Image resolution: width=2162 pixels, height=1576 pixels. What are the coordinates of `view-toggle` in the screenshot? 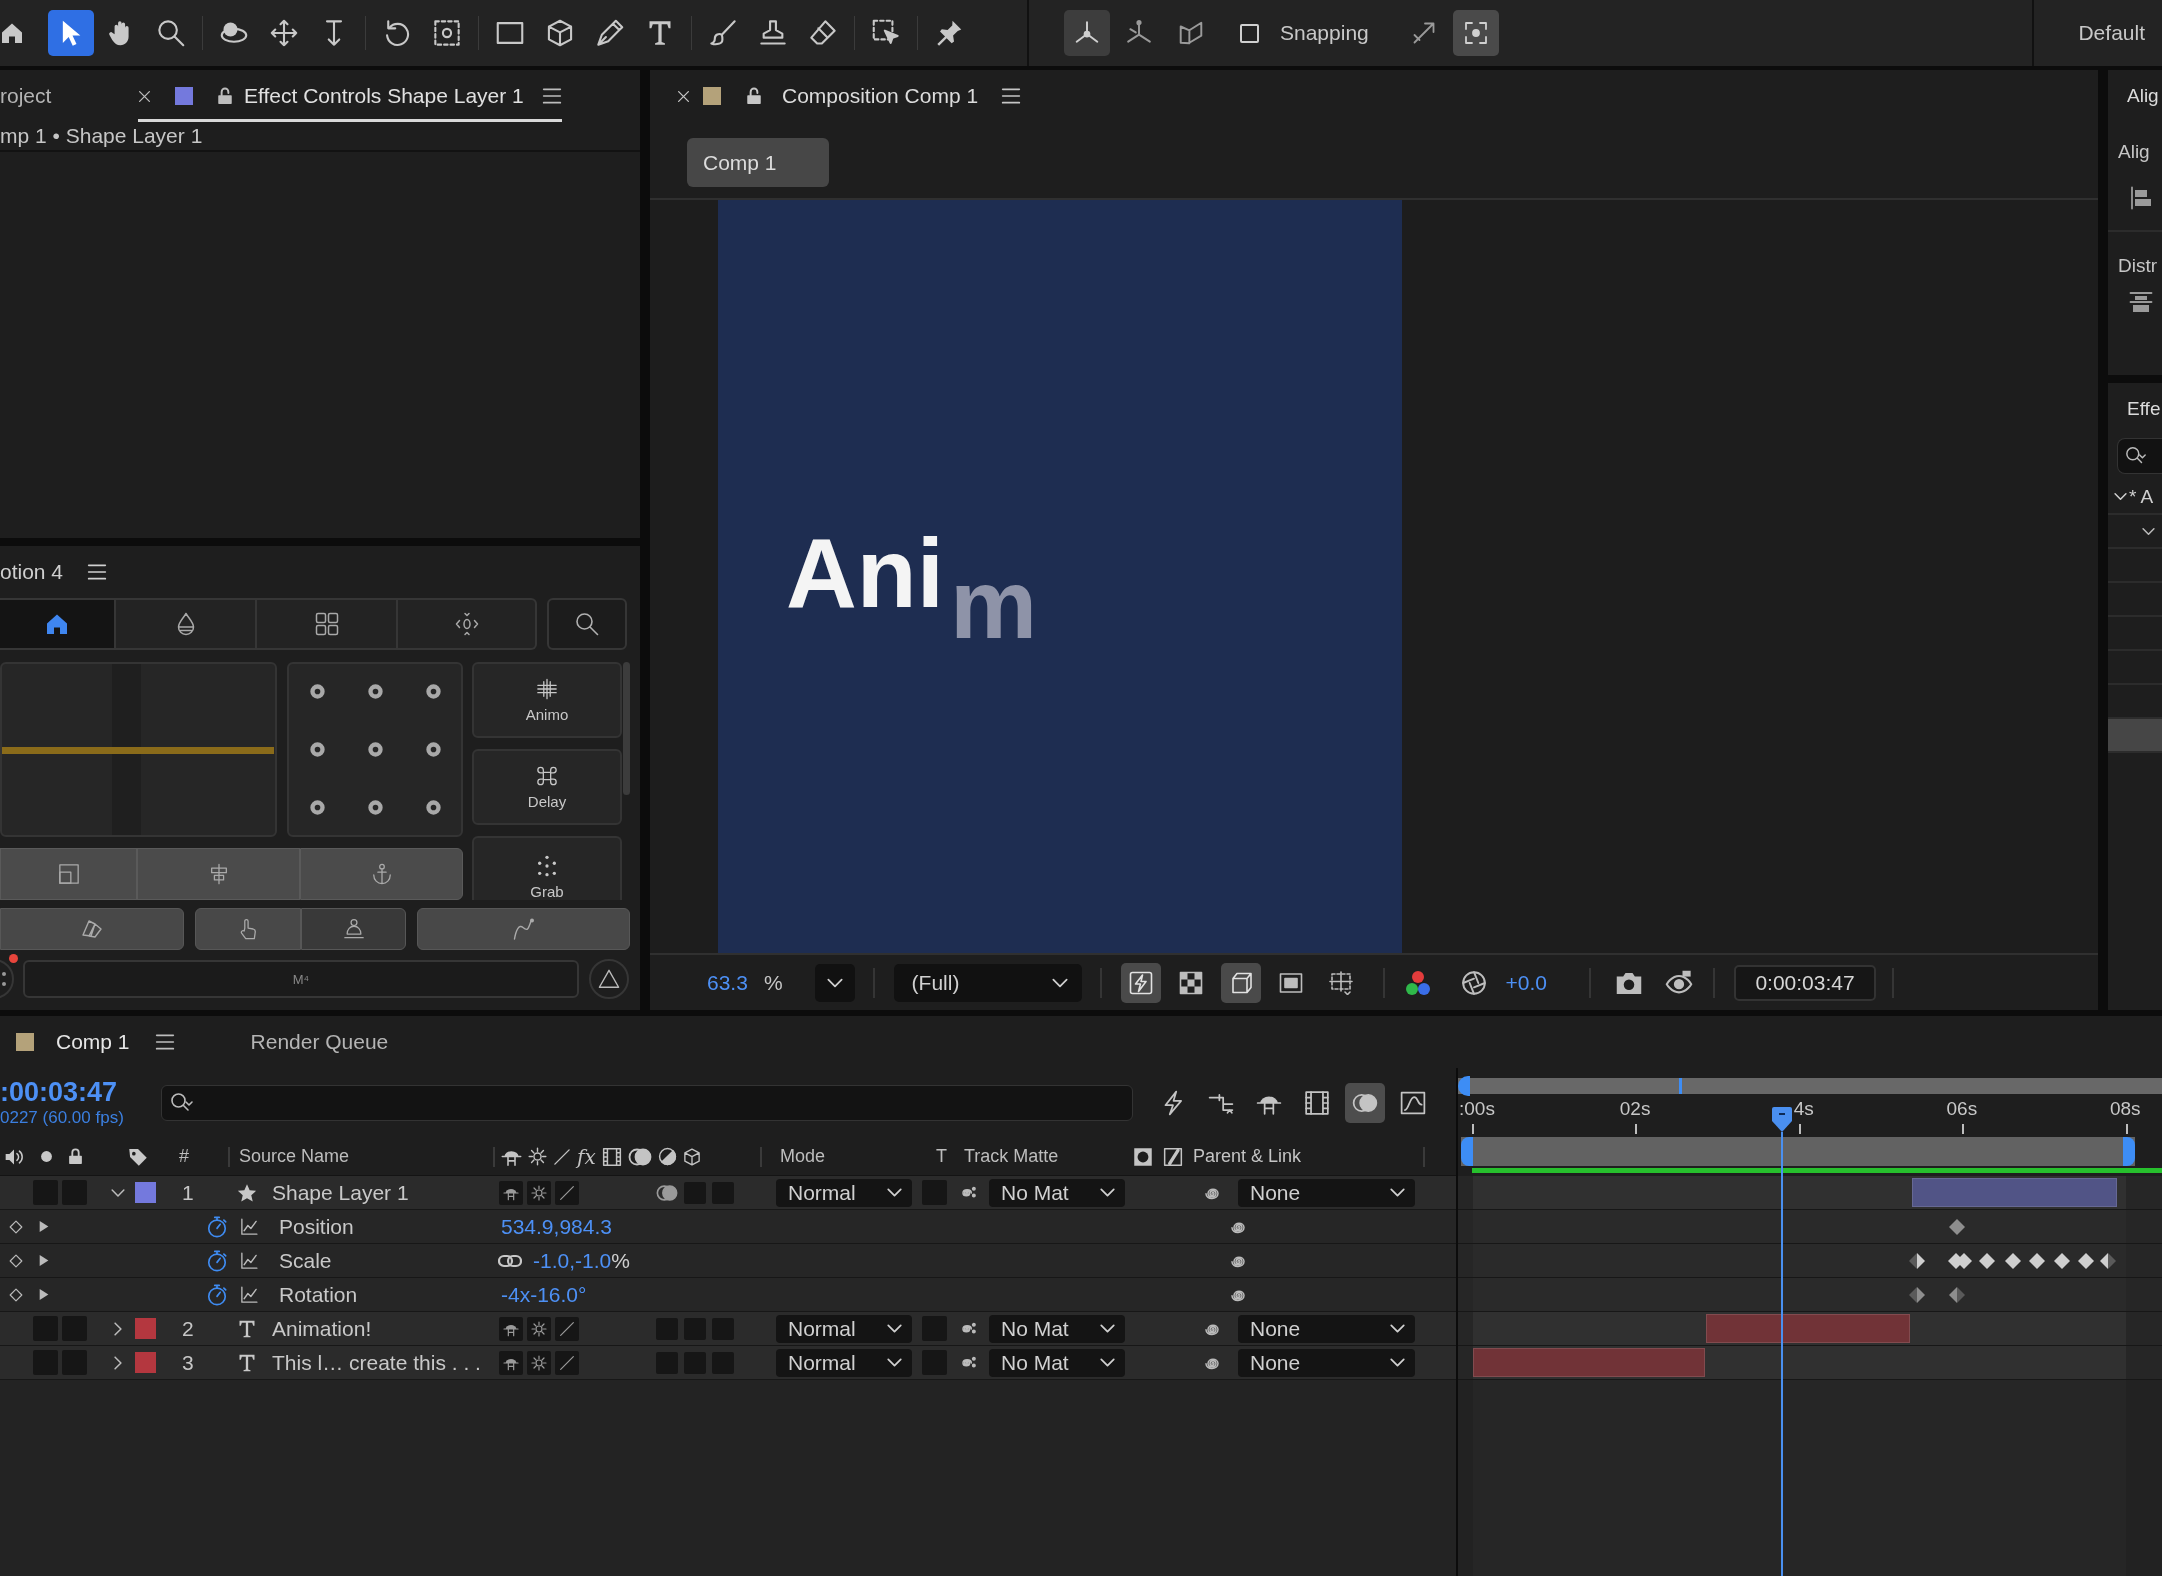 It's located at (1140, 982).